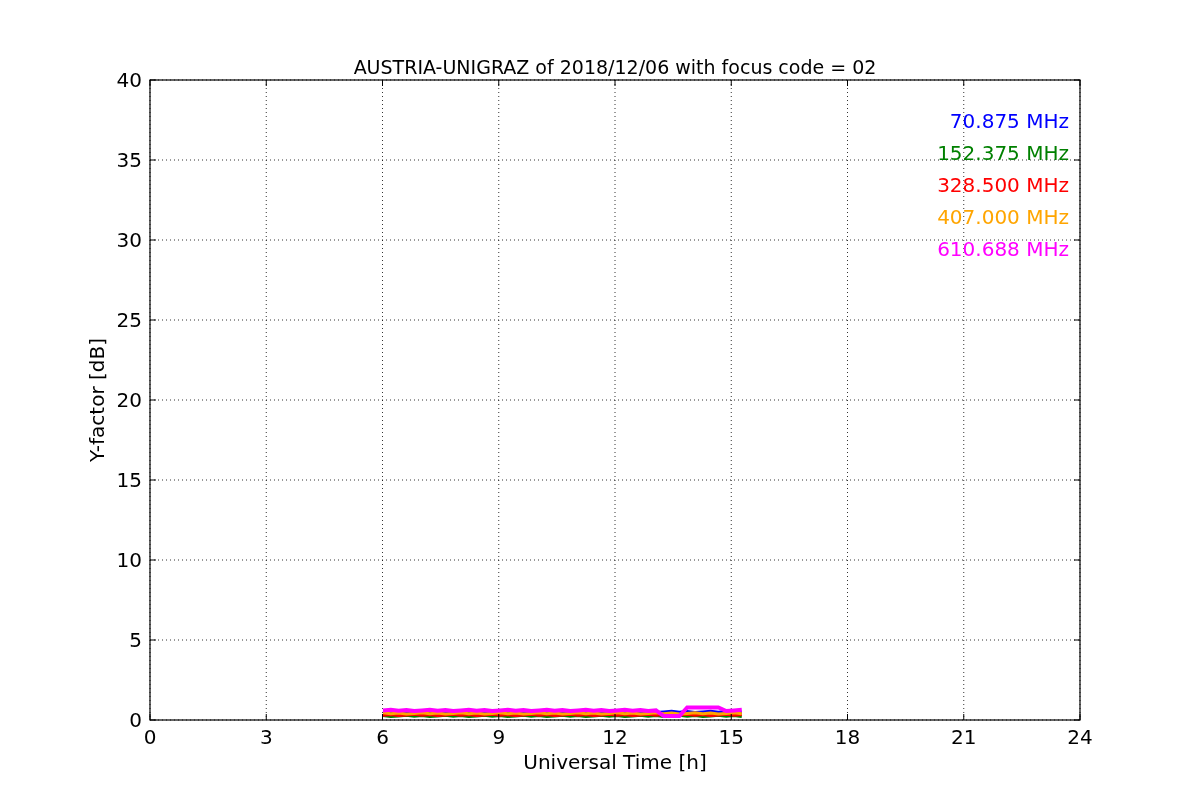 The width and height of the screenshot is (1200, 800). I want to click on y-tick-label: 25, so click(129, 320).